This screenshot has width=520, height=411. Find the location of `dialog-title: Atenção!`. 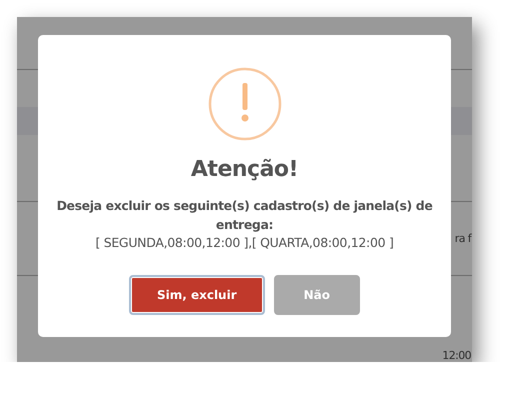

dialog-title: Atenção! is located at coordinates (244, 169).